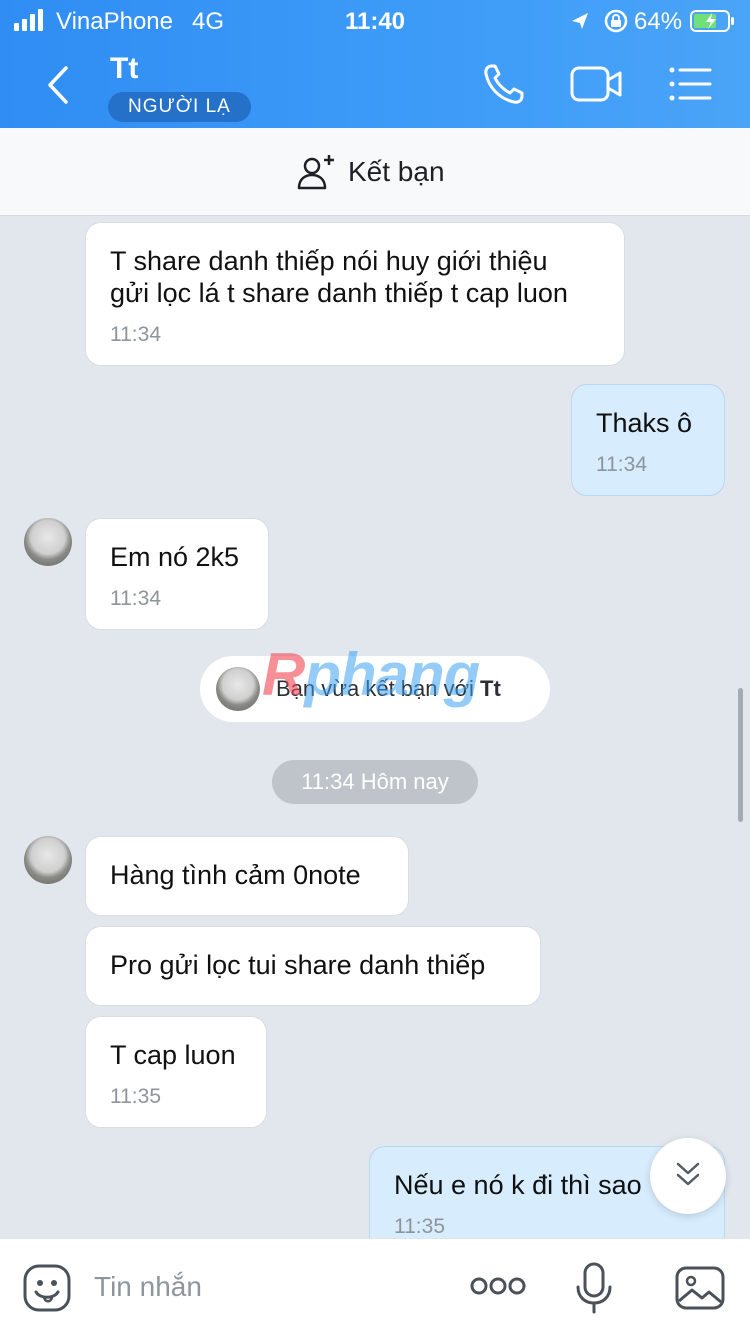  Describe the element at coordinates (298, 965) in the screenshot. I see `message-text: Pro gửi lọc tui share danh thiếp` at that location.